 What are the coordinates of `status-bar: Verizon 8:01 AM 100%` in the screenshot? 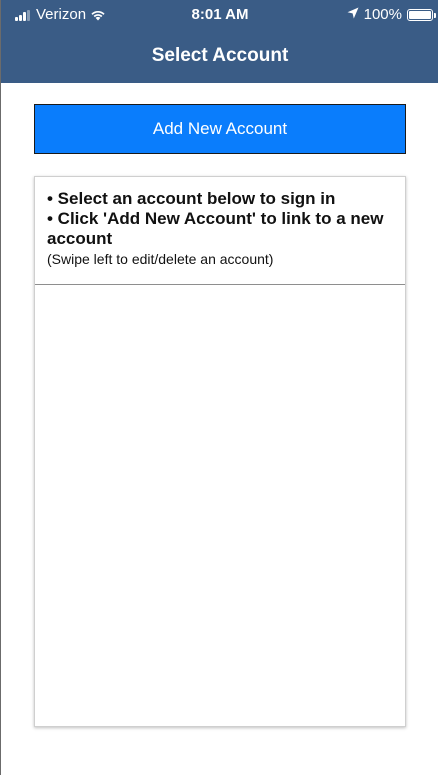 It's located at (219, 14).